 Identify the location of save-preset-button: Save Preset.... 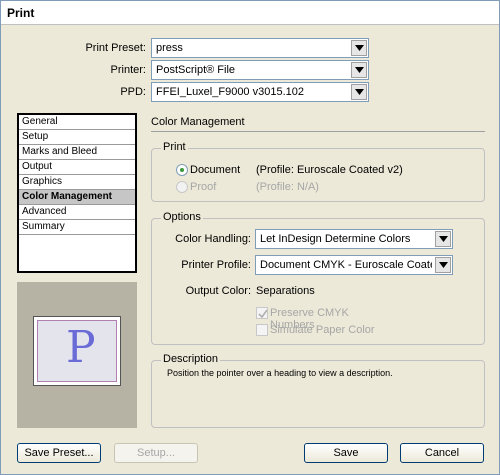
(59, 453).